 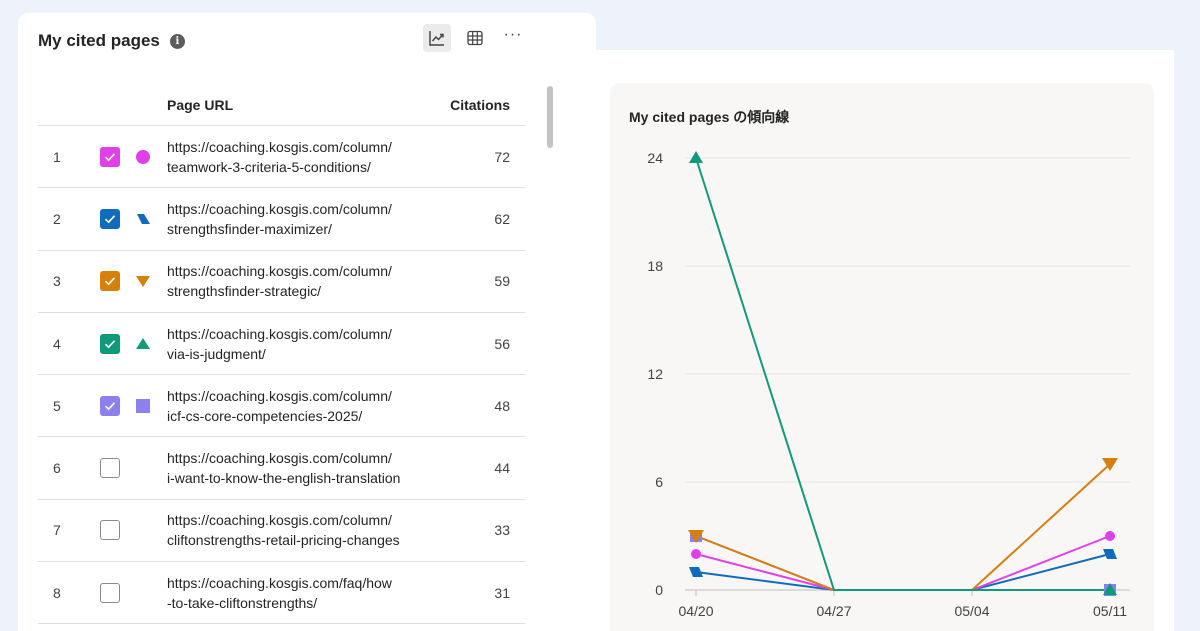 I want to click on citation-count: 62, so click(x=502, y=218).